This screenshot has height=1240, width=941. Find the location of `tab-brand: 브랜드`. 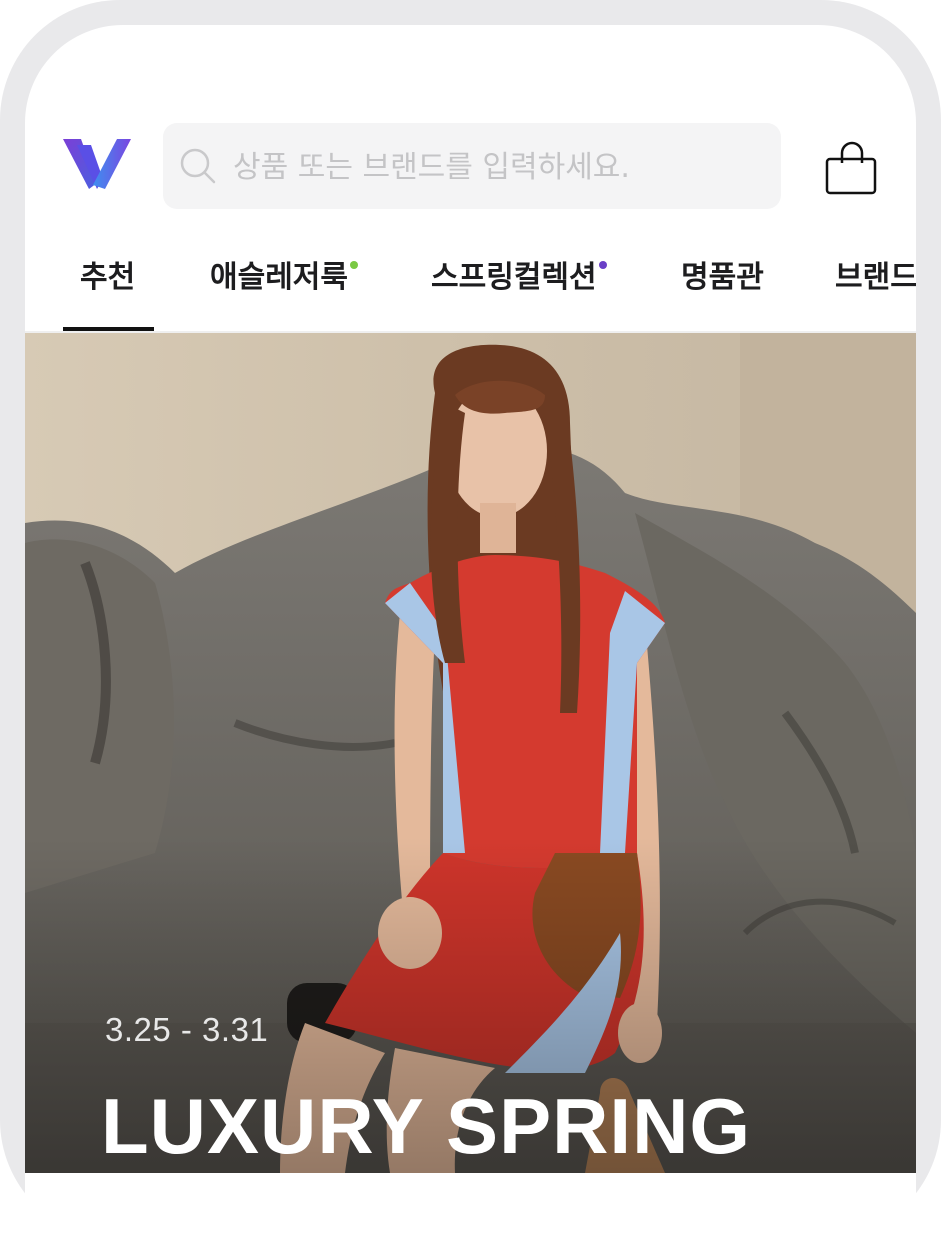

tab-brand: 브랜드 is located at coordinates (875, 290).